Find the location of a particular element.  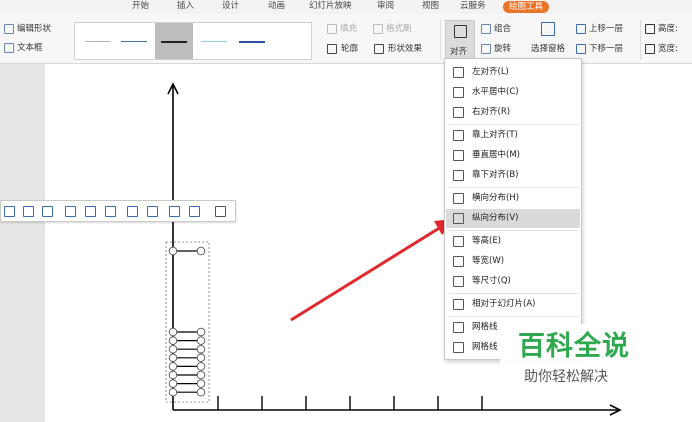

menu-item-label: 纵向分布(V) is located at coordinates (495, 218).